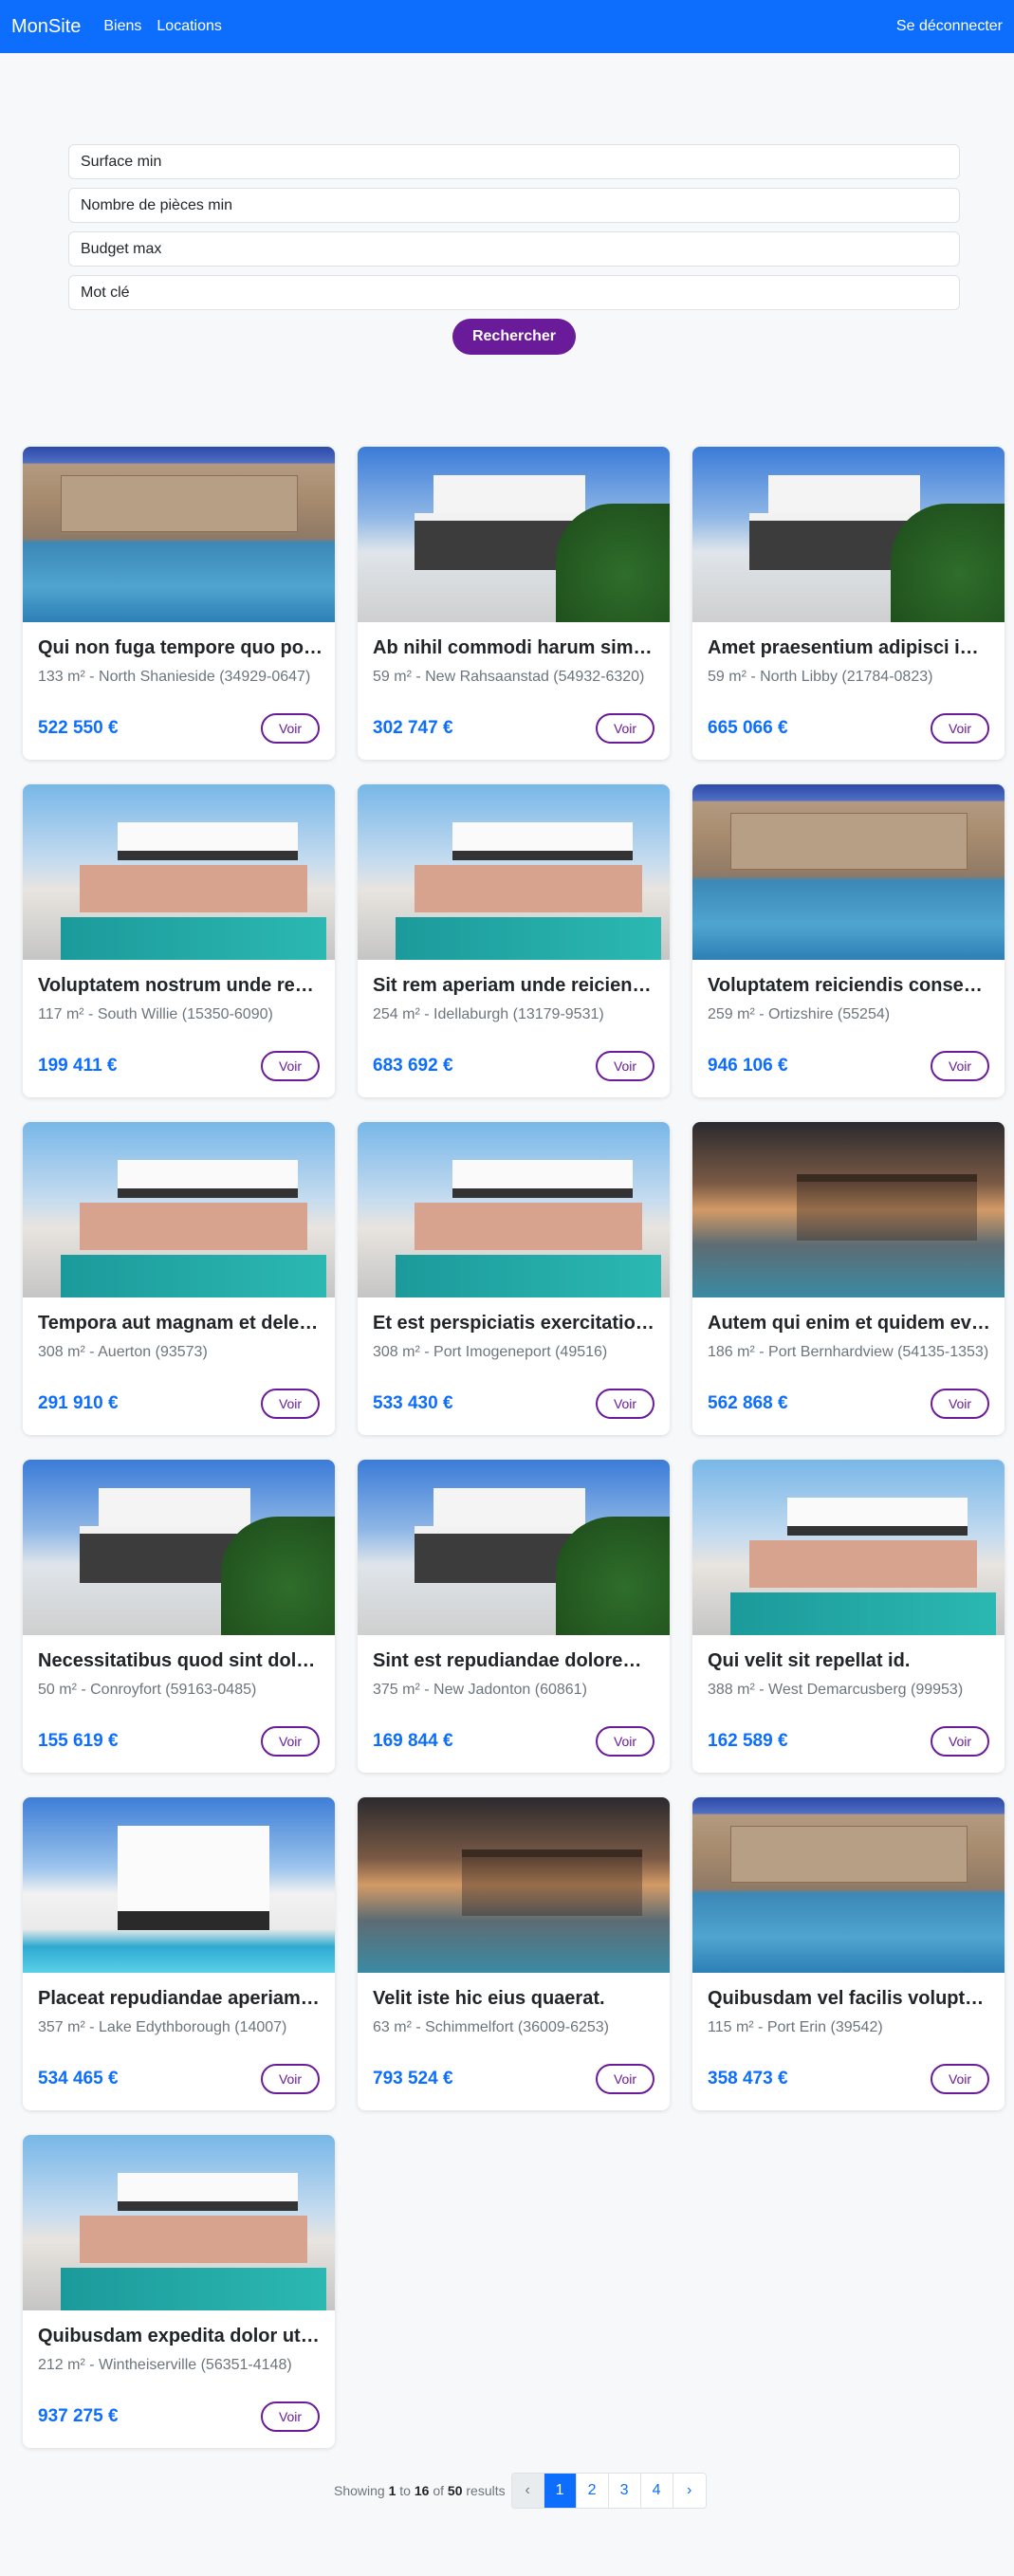 This screenshot has height=2576, width=1014. Describe the element at coordinates (420, 2490) in the screenshot. I see `results-summary: Showing 1 to 16 of 50 results` at that location.